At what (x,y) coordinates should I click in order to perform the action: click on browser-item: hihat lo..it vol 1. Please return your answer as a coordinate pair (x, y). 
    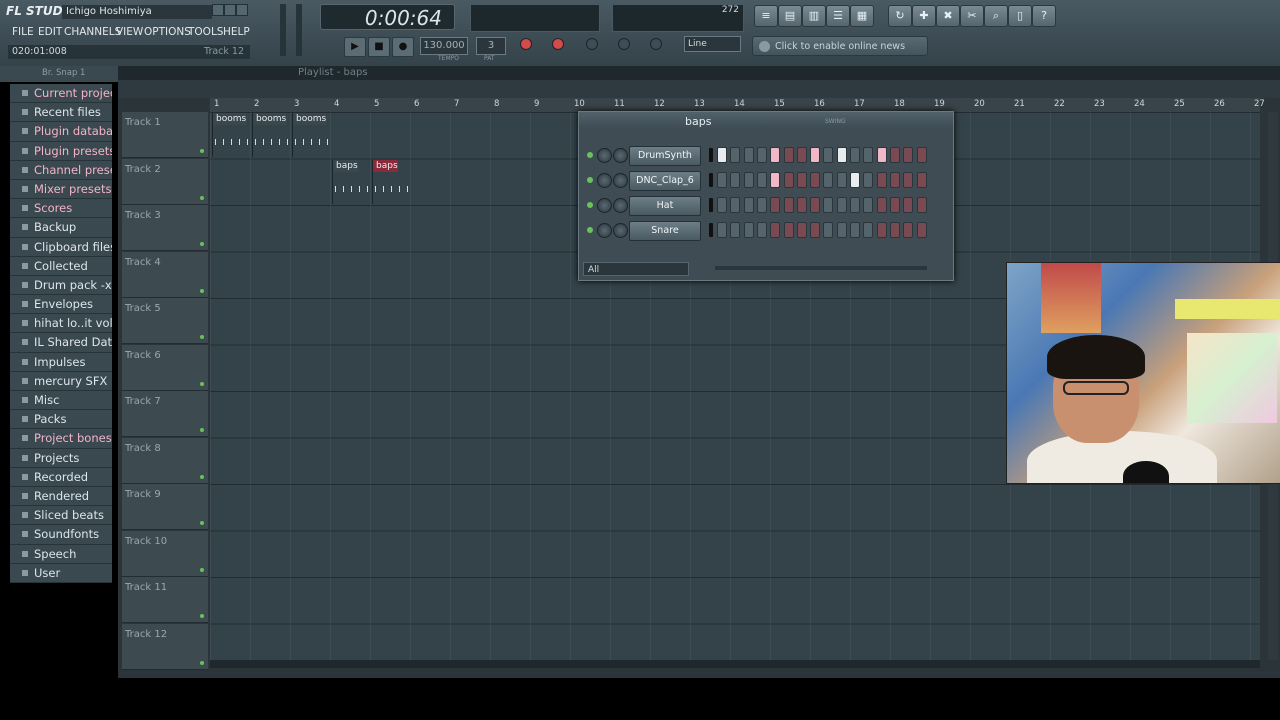
    Looking at the image, I should click on (61, 324).